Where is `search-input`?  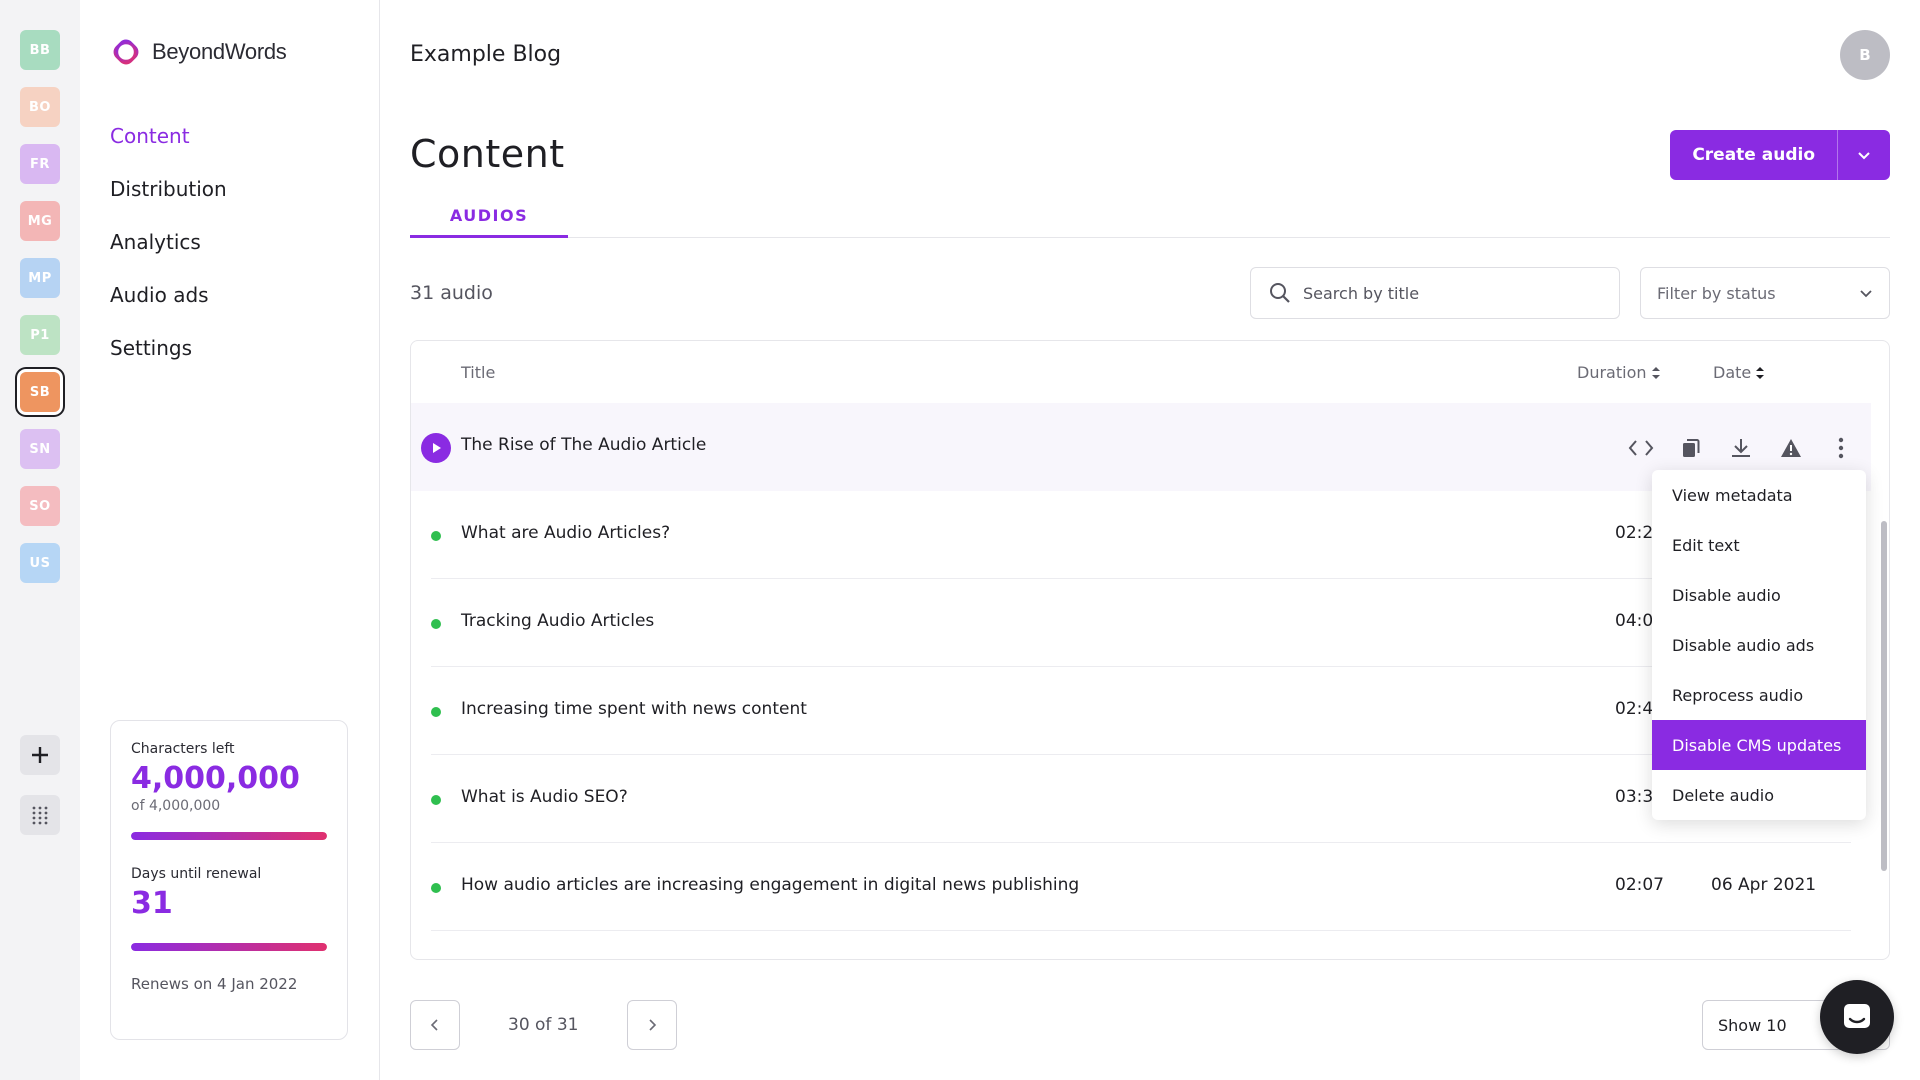
search-input is located at coordinates (1448, 293).